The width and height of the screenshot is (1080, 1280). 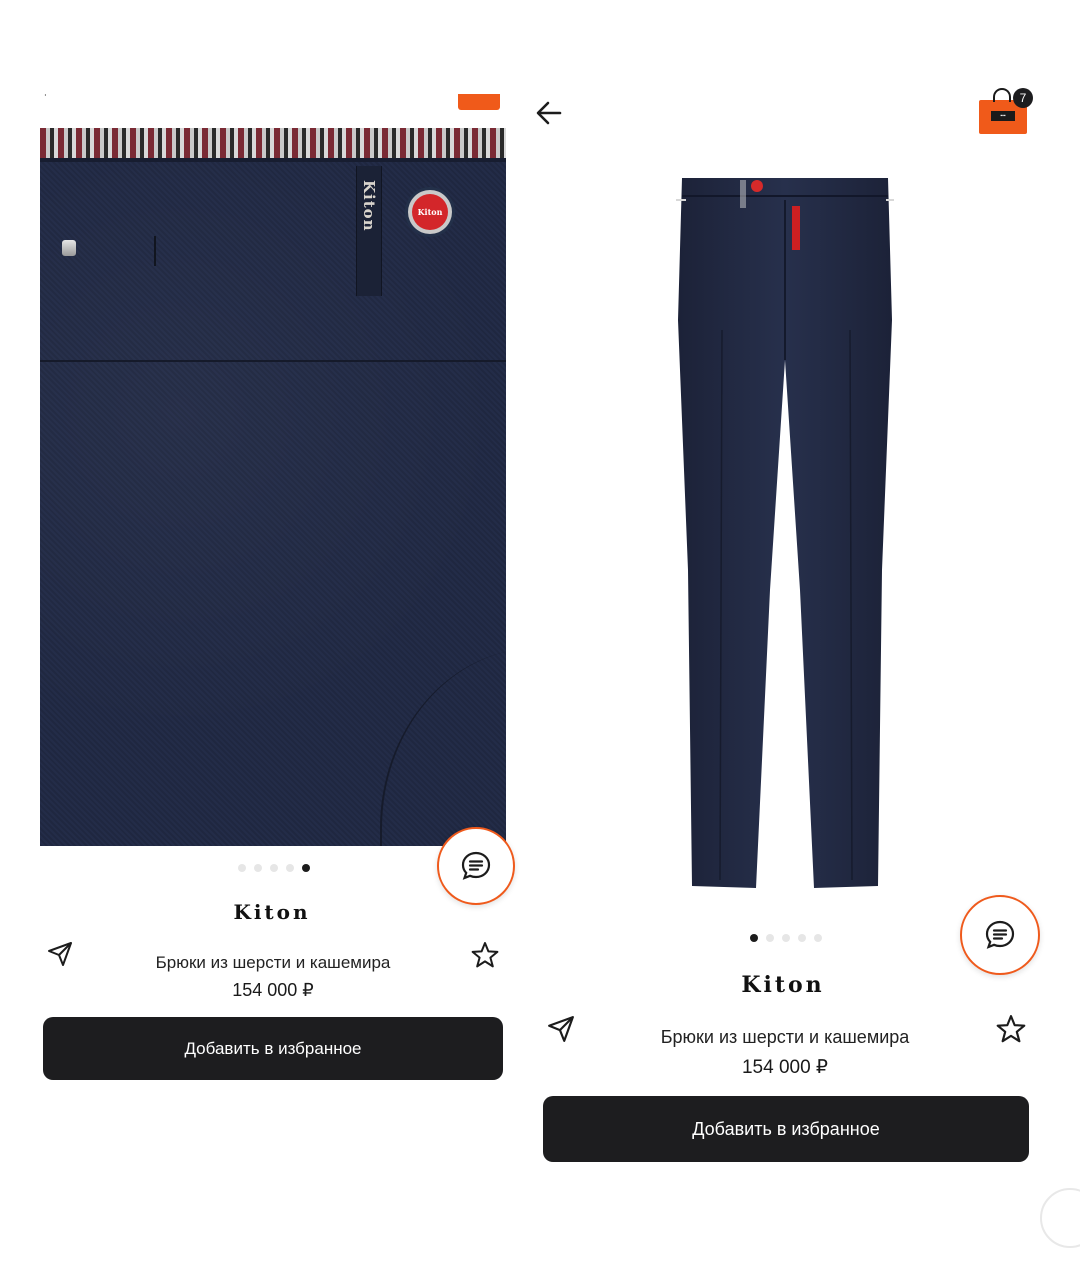 I want to click on waistband-lining, so click(x=273, y=143).